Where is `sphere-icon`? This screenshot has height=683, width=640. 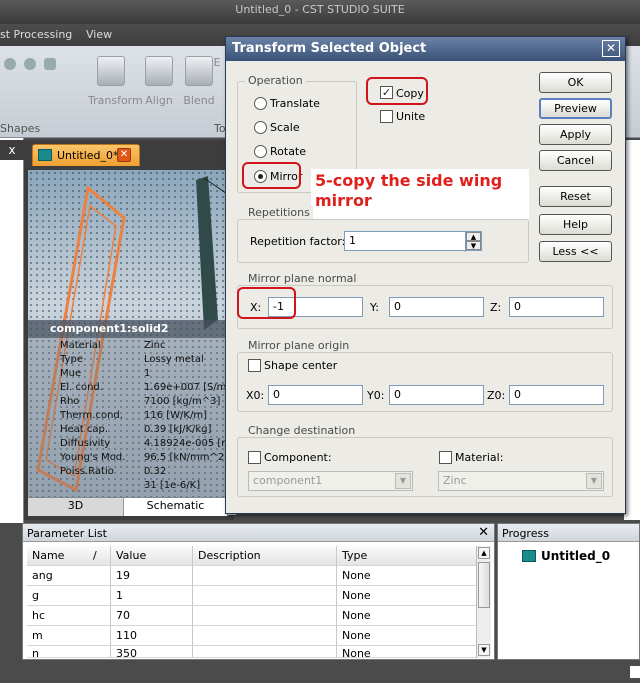
sphere-icon is located at coordinates (10, 64).